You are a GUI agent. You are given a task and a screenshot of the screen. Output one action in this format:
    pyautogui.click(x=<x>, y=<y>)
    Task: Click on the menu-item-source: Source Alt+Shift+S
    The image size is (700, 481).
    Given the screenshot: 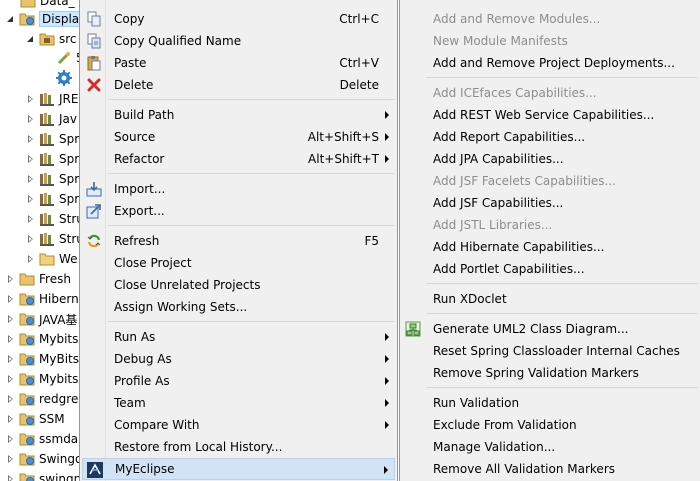 What is the action you would take?
    pyautogui.click(x=238, y=137)
    